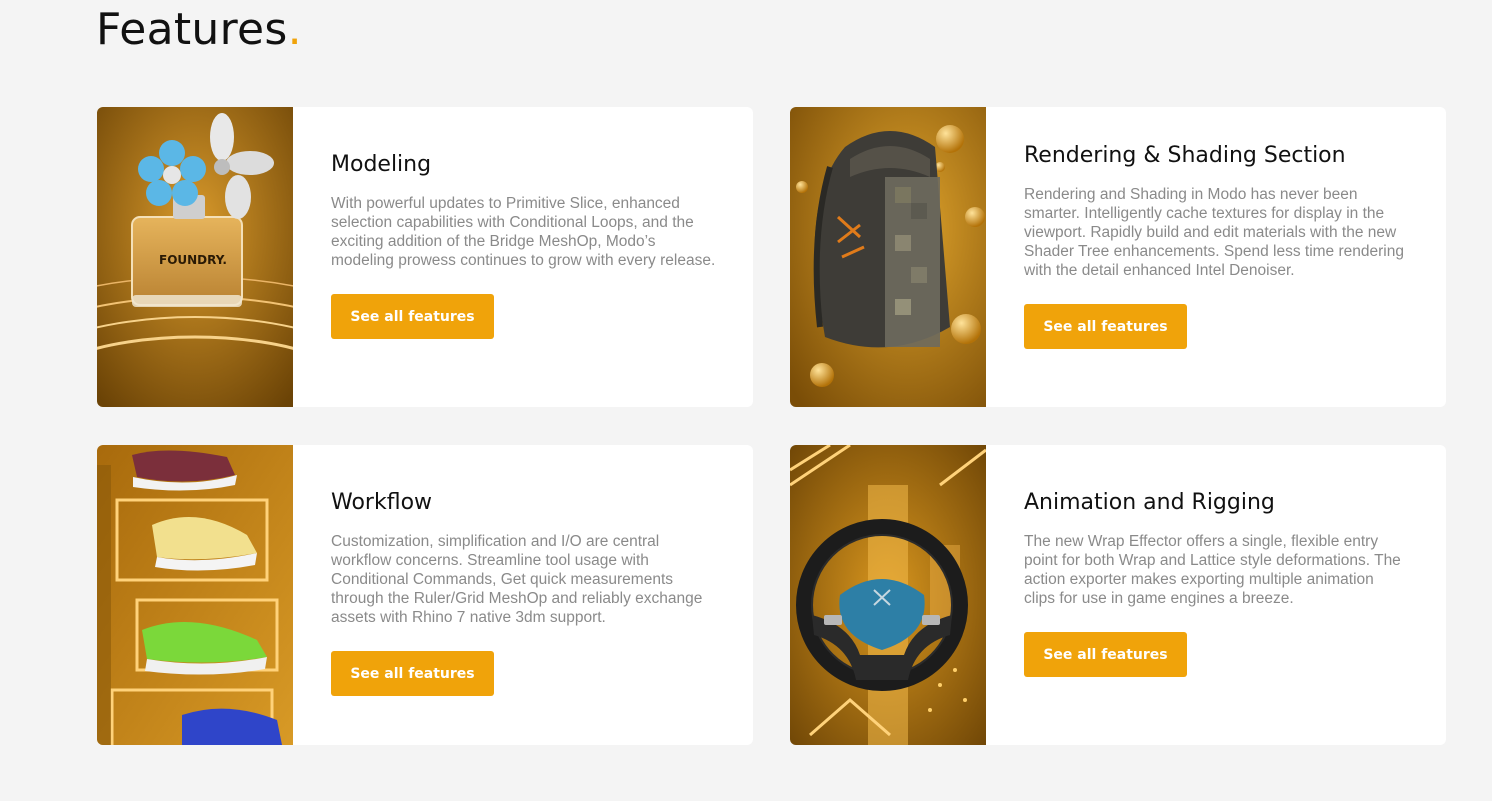  I want to click on page-title-text: Features, so click(192, 29).